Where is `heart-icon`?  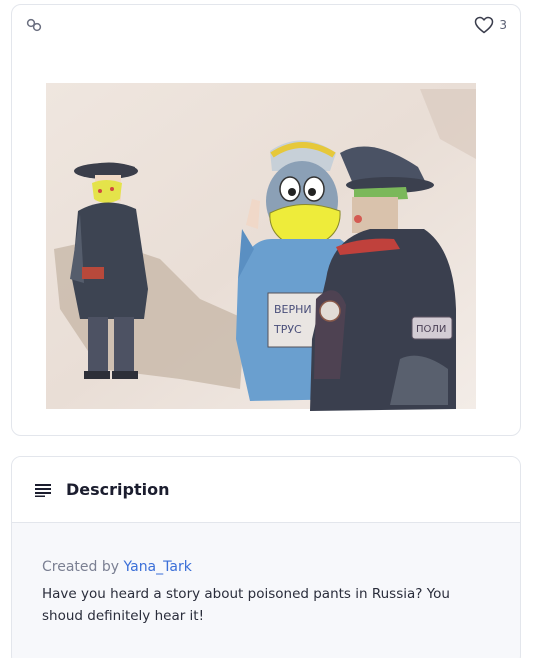 heart-icon is located at coordinates (484, 25).